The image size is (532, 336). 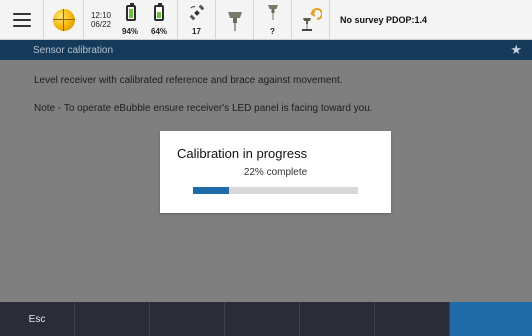 I want to click on clock: 12:10 06/22, so click(x=101, y=19).